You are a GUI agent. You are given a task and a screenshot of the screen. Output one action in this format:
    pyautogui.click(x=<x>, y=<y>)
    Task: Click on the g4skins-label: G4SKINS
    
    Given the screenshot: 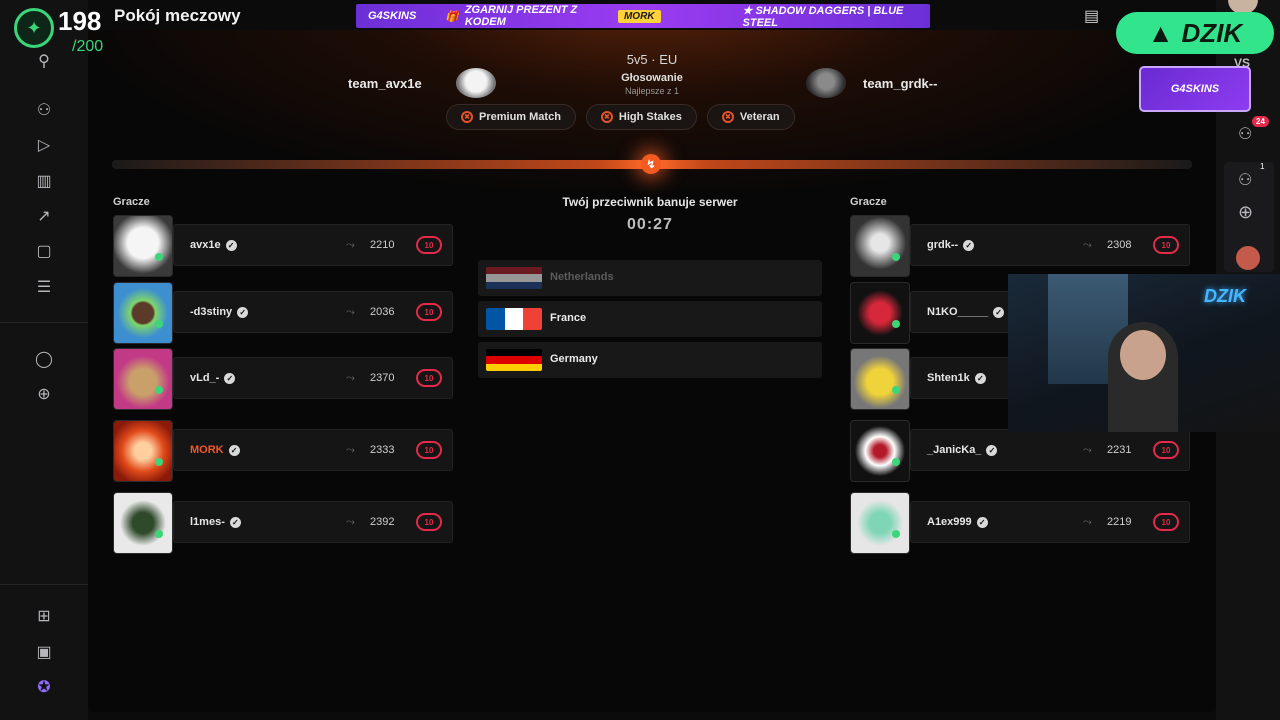 What is the action you would take?
    pyautogui.click(x=1195, y=89)
    